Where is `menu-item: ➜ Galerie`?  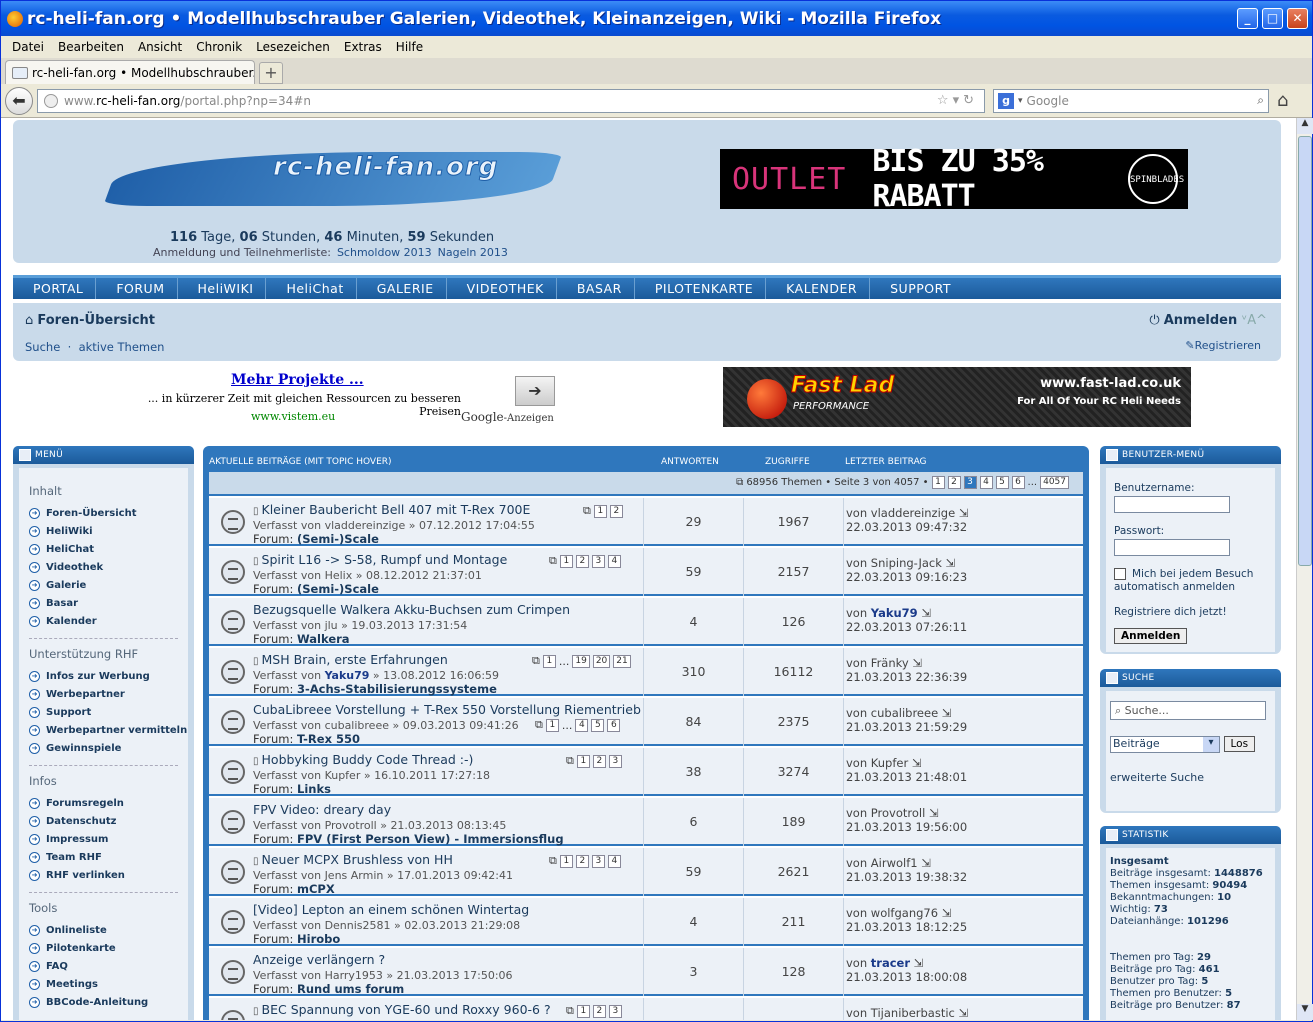 menu-item: ➜ Galerie is located at coordinates (108, 585).